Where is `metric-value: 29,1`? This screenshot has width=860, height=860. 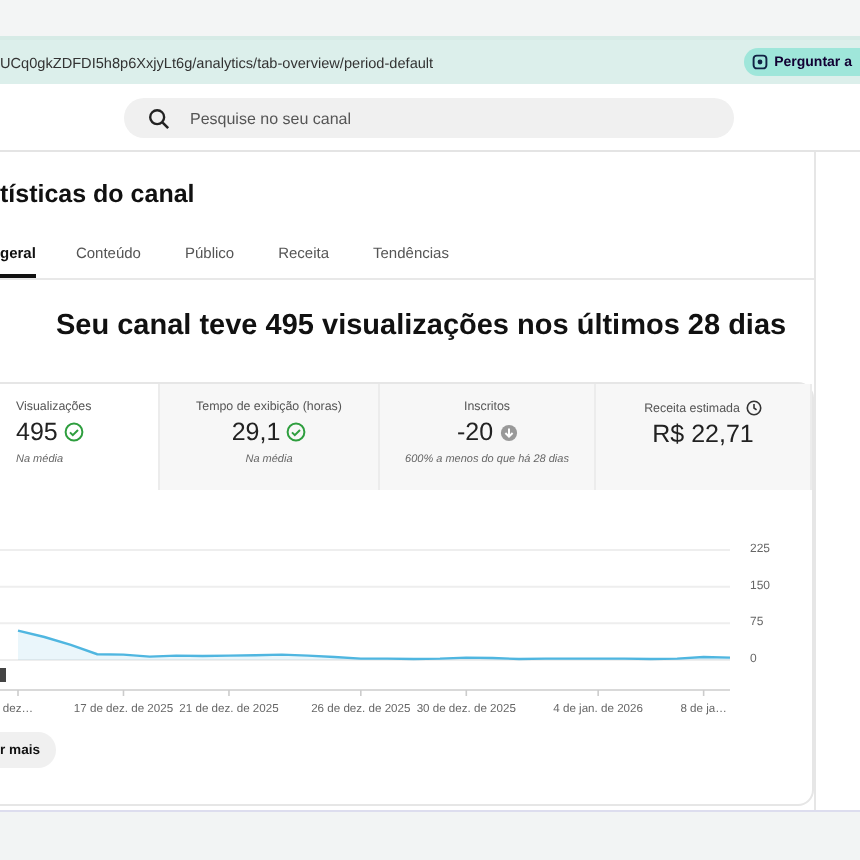
metric-value: 29,1 is located at coordinates (256, 432).